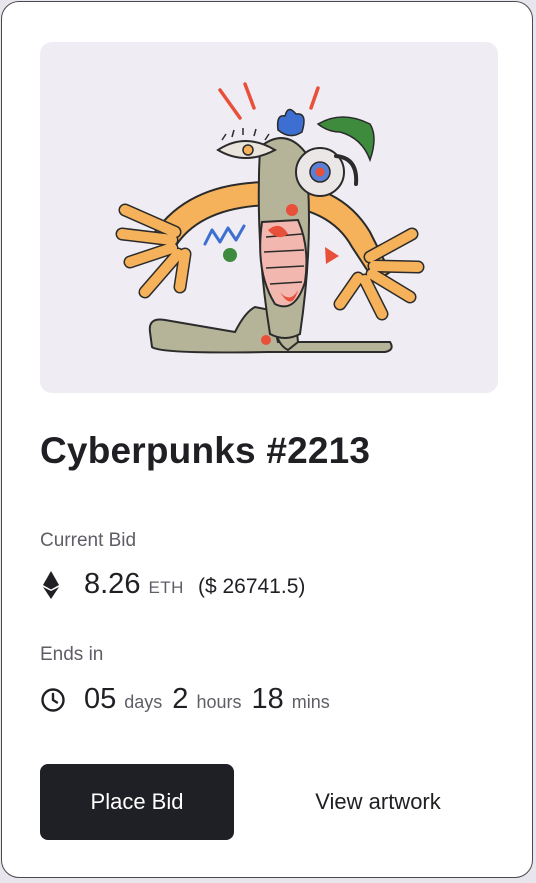 Image resolution: width=536 pixels, height=883 pixels. Describe the element at coordinates (88, 540) in the screenshot. I see `current-bid-label: Current Bid` at that location.